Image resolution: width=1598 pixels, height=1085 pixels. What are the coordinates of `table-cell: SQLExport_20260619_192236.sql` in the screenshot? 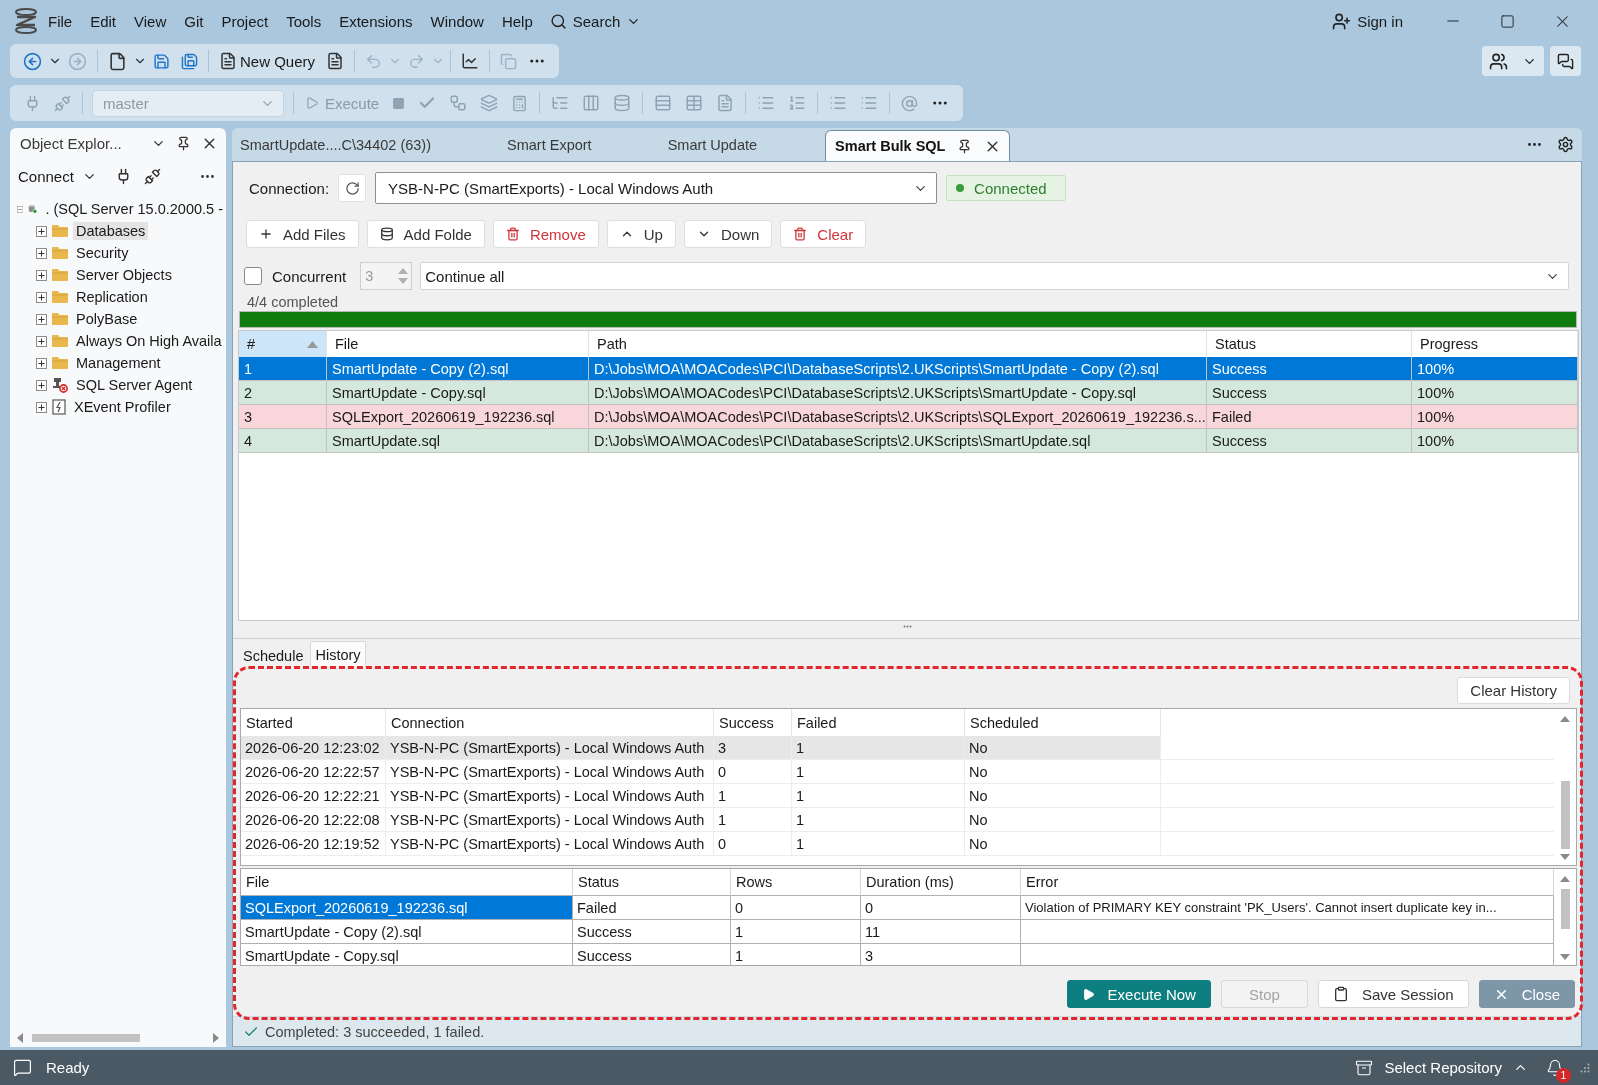 It's located at (407, 908).